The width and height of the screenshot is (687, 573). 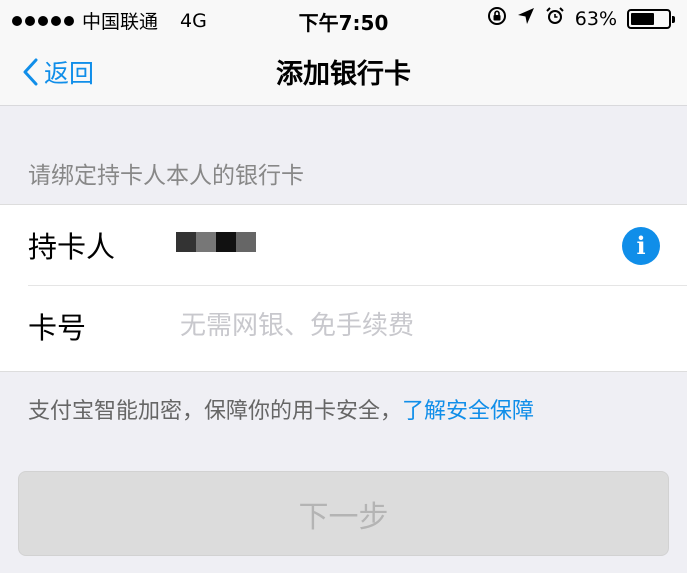 What do you see at coordinates (57, 327) in the screenshot?
I see `card-label: 卡号` at bounding box center [57, 327].